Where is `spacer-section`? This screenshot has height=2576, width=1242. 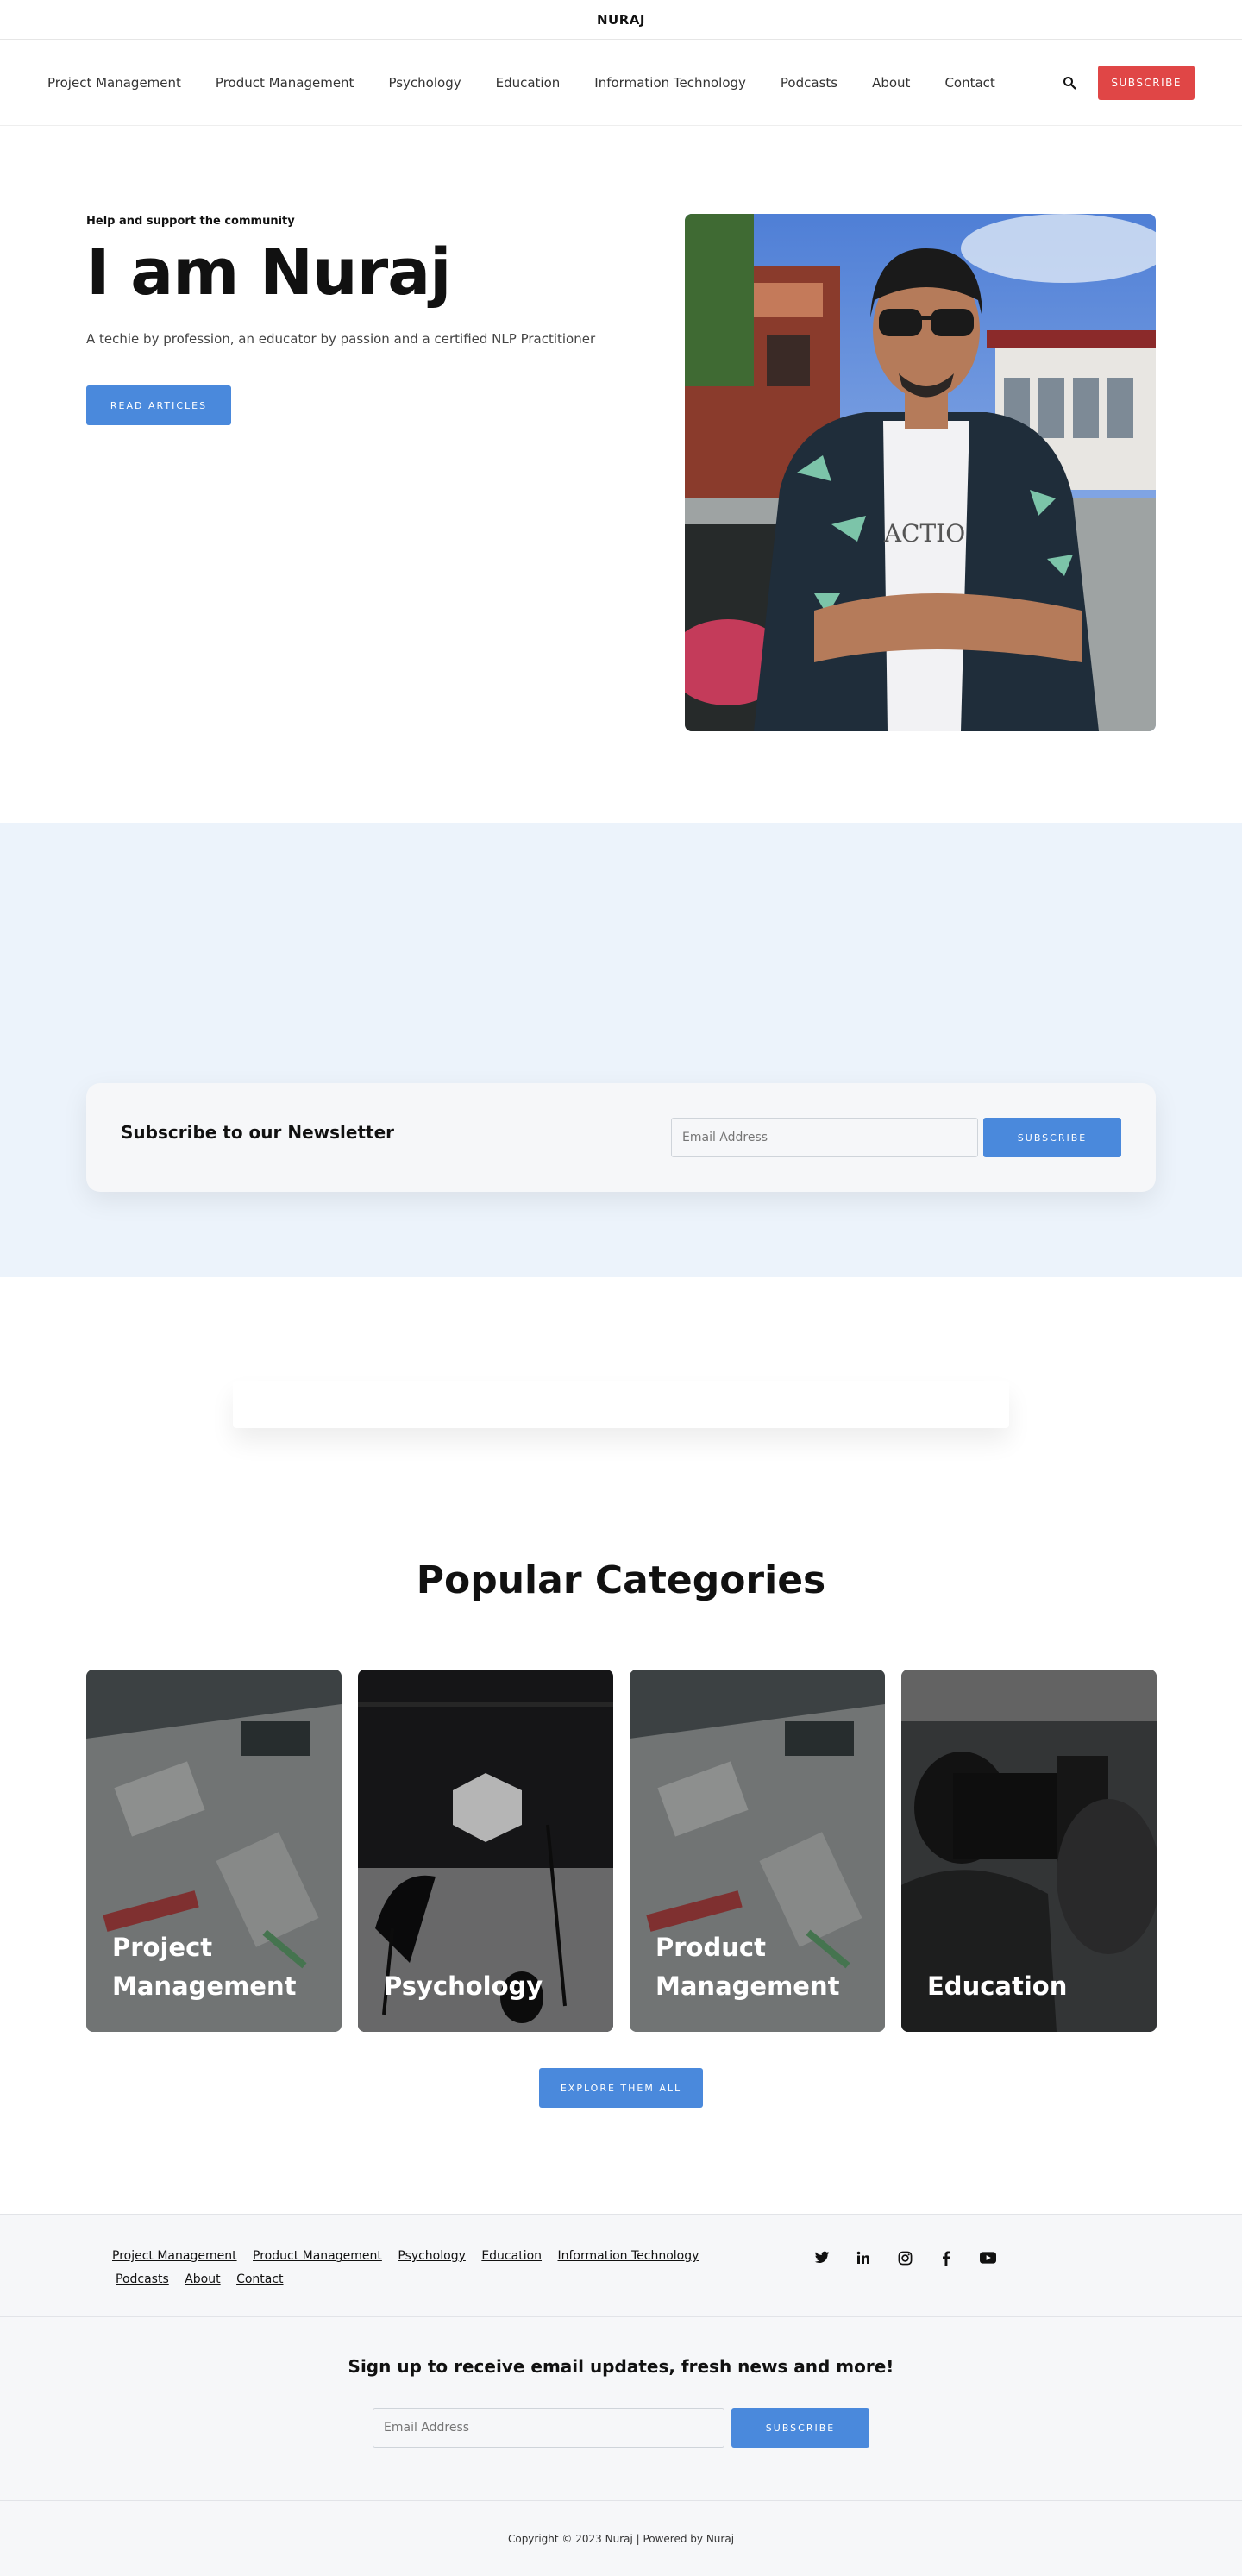
spacer-section is located at coordinates (621, 1389).